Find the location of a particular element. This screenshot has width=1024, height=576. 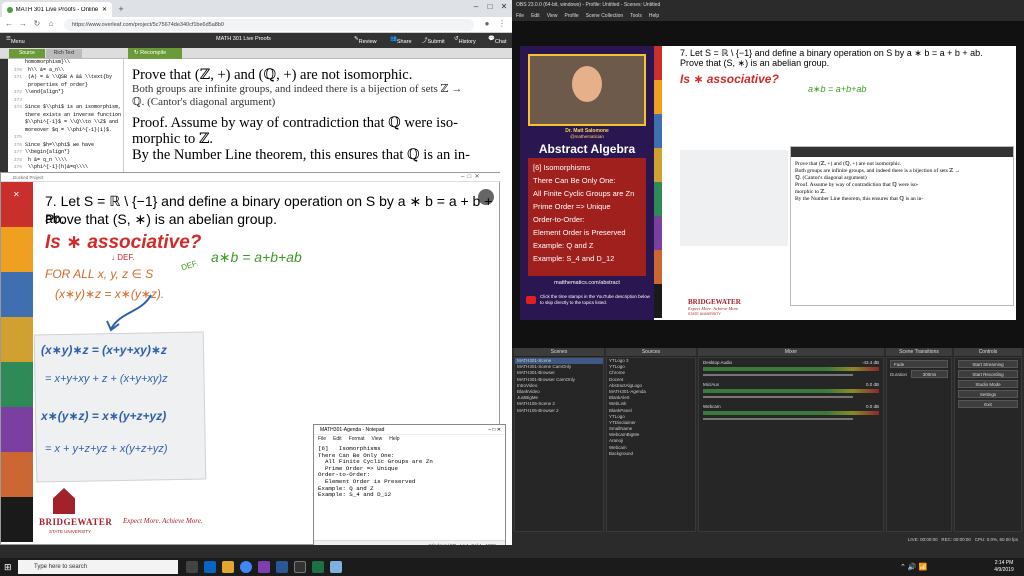

obs-menu-file: File is located at coordinates (520, 16).